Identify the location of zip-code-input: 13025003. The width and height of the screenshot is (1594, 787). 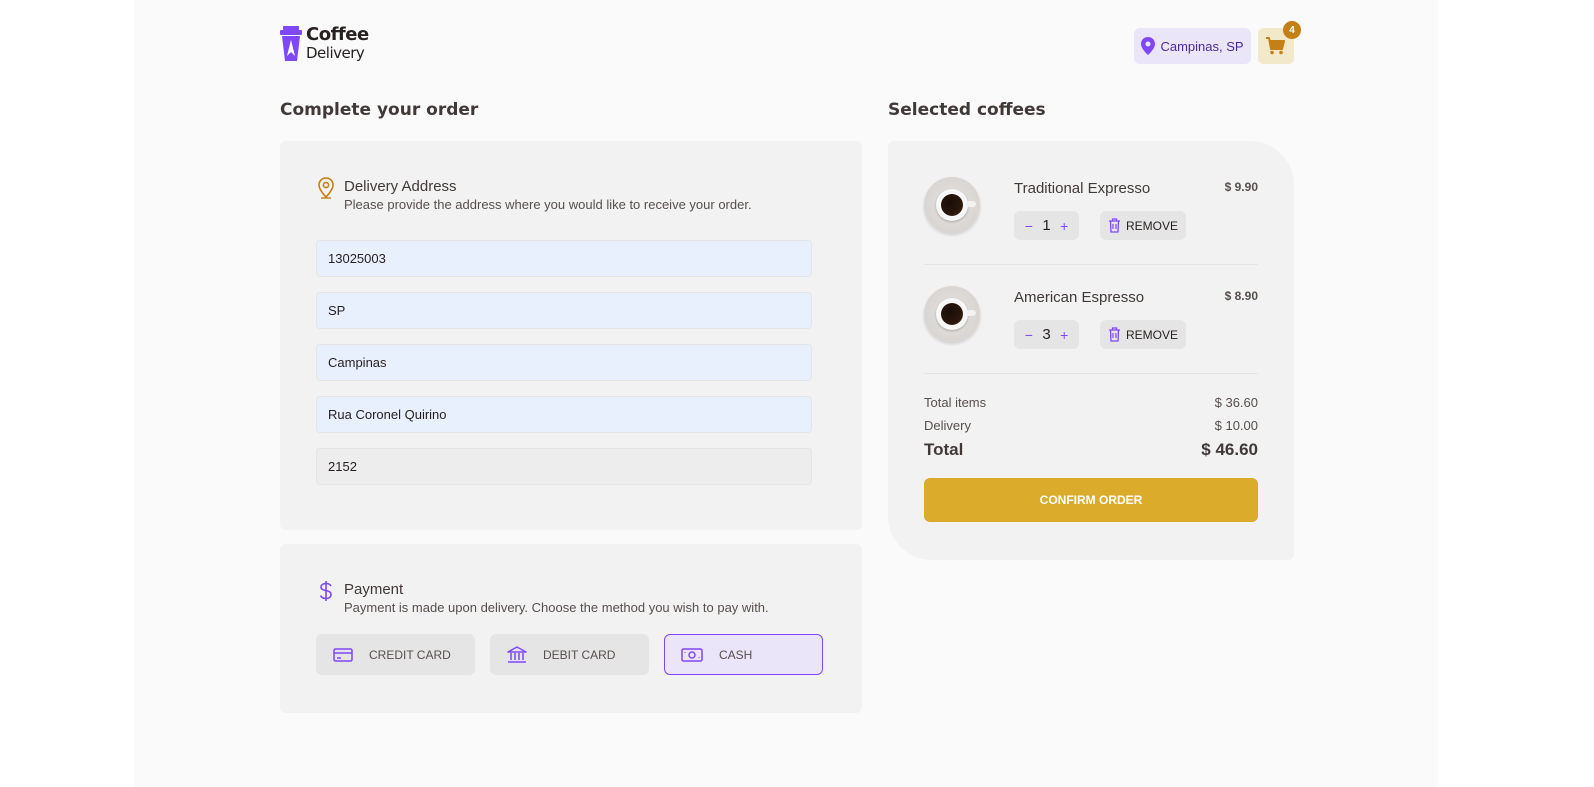
(564, 258).